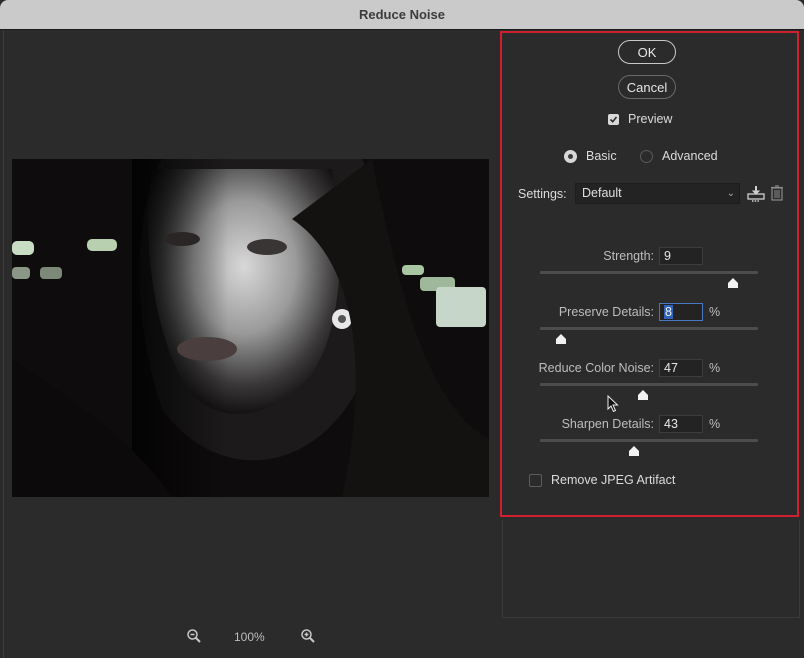  What do you see at coordinates (650, 119) in the screenshot?
I see `preview-label: Preview` at bounding box center [650, 119].